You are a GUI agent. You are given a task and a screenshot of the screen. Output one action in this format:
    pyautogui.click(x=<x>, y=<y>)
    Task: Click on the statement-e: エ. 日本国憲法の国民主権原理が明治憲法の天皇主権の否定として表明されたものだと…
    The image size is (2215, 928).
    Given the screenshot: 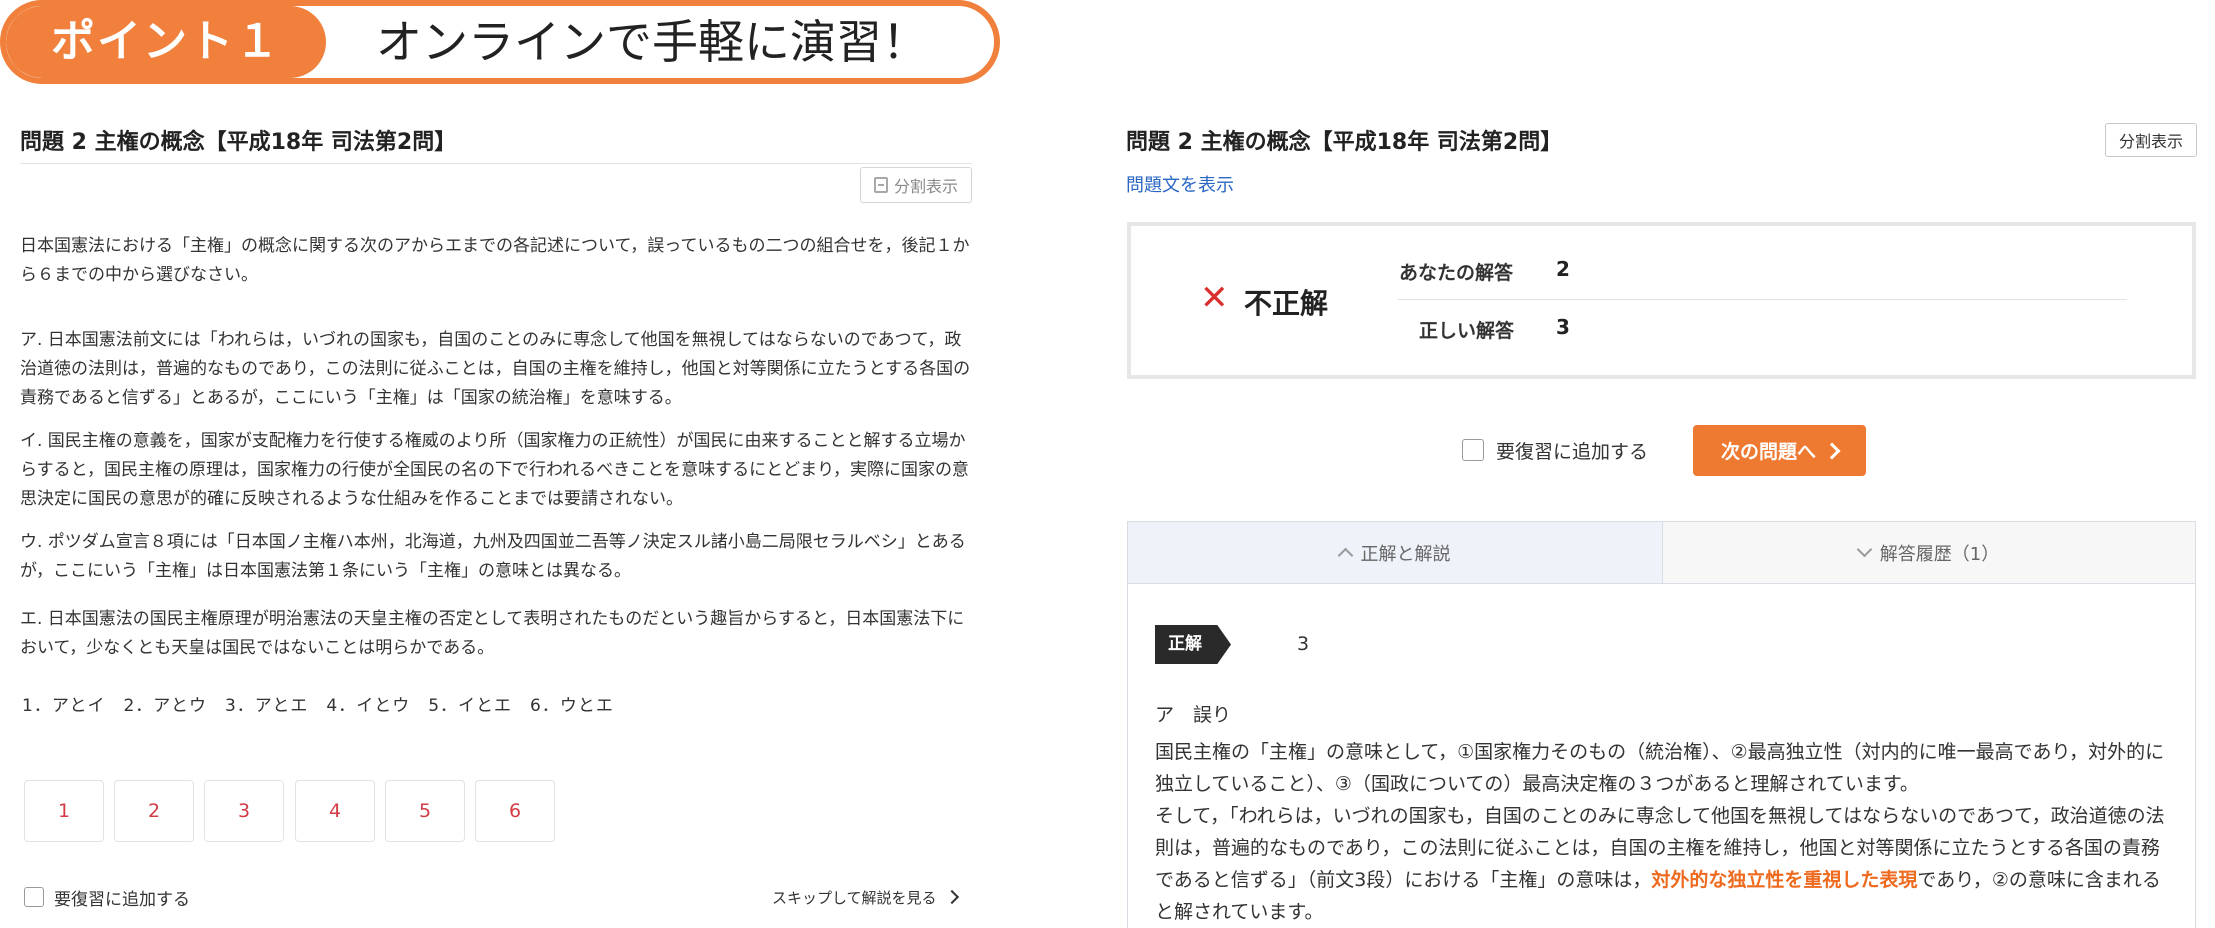 What is the action you would take?
    pyautogui.click(x=492, y=633)
    